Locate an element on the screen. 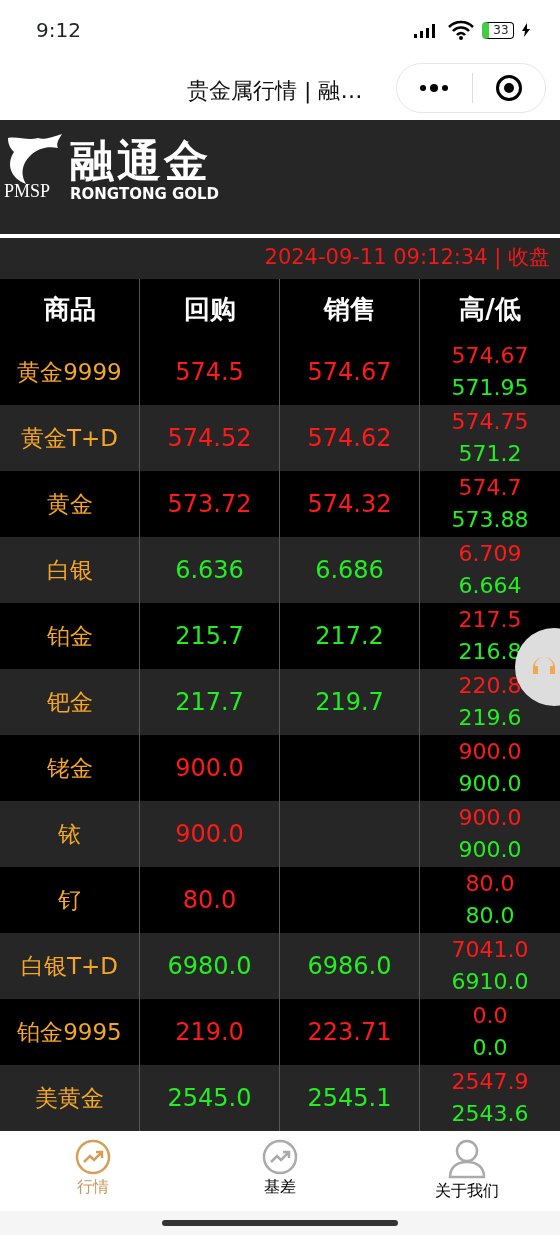  column-header: 商品 is located at coordinates (69, 309).